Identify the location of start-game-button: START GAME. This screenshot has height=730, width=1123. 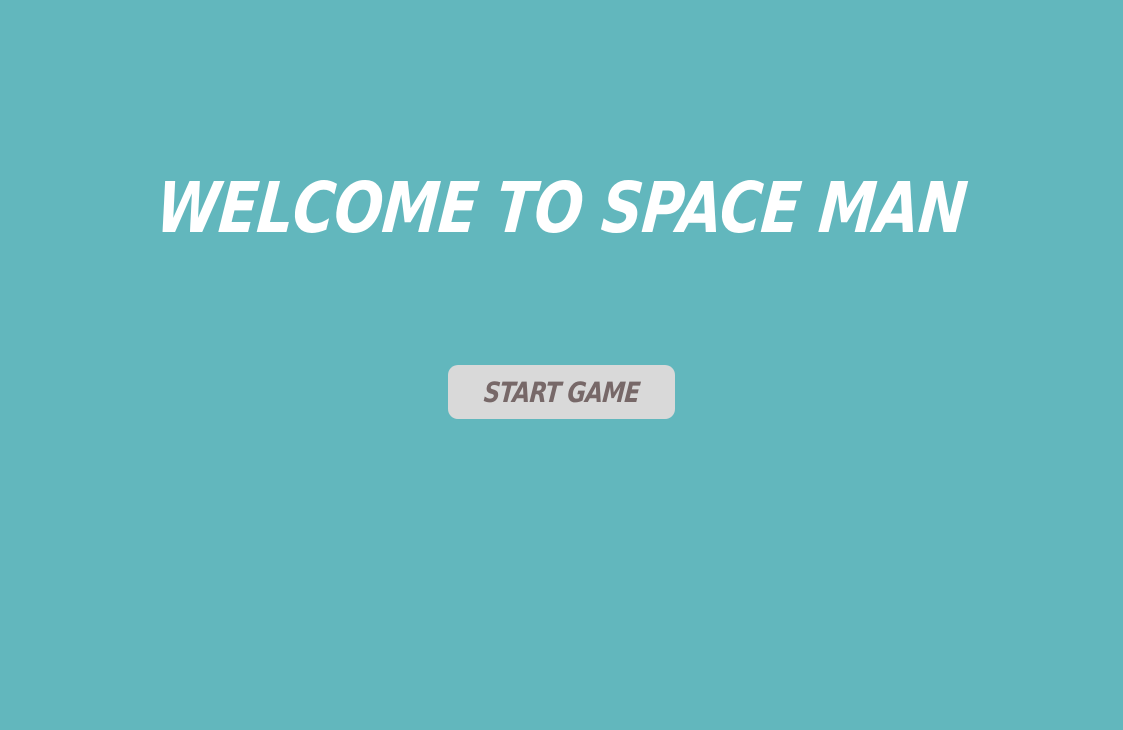
(561, 392).